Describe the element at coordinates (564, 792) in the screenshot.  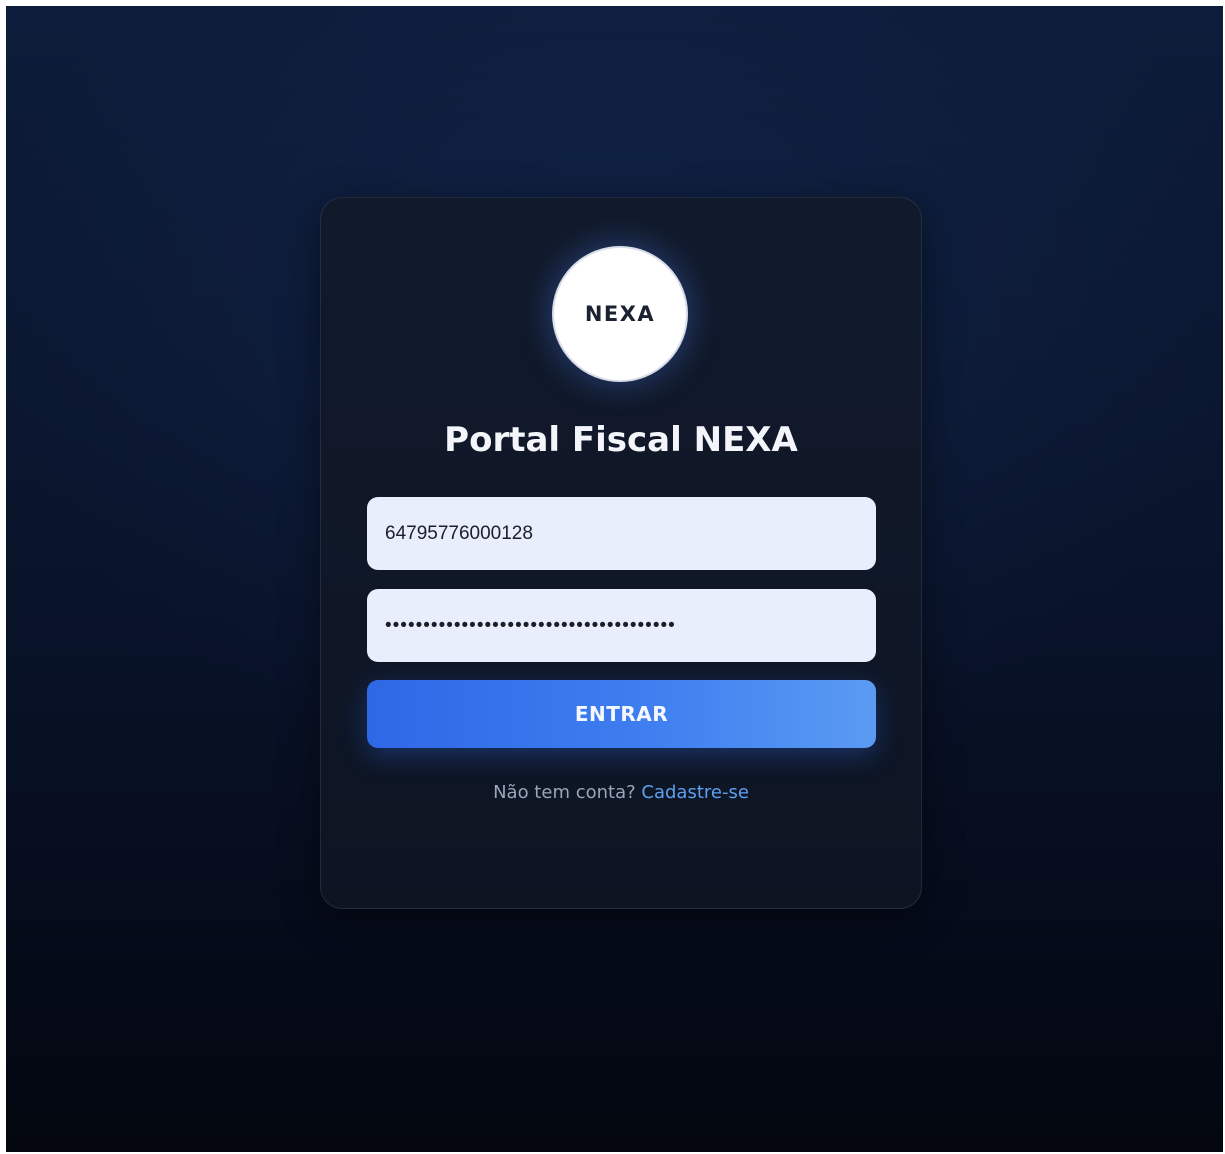
I see `signup-prompt: Não tem conta?` at that location.